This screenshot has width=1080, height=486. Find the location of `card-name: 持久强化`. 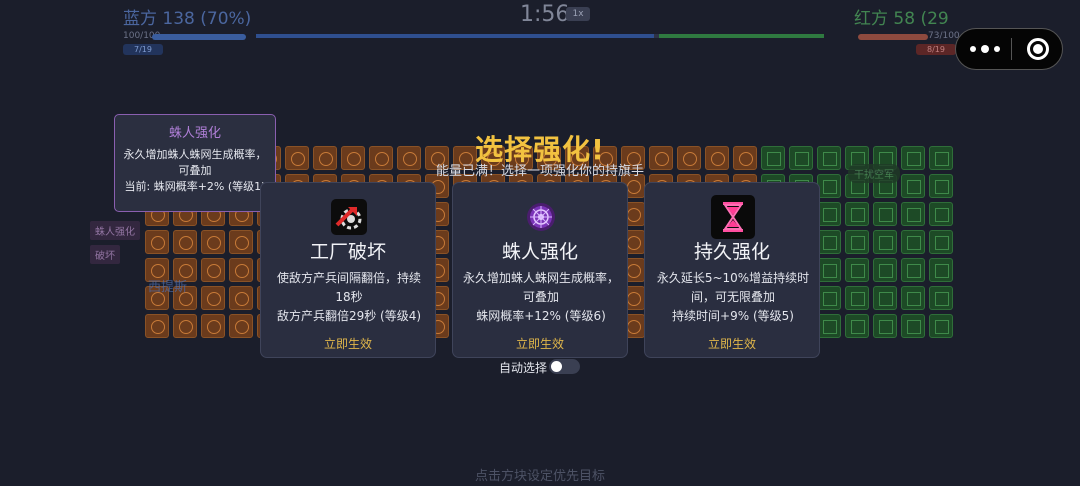

card-name: 持久强化 is located at coordinates (731, 252).